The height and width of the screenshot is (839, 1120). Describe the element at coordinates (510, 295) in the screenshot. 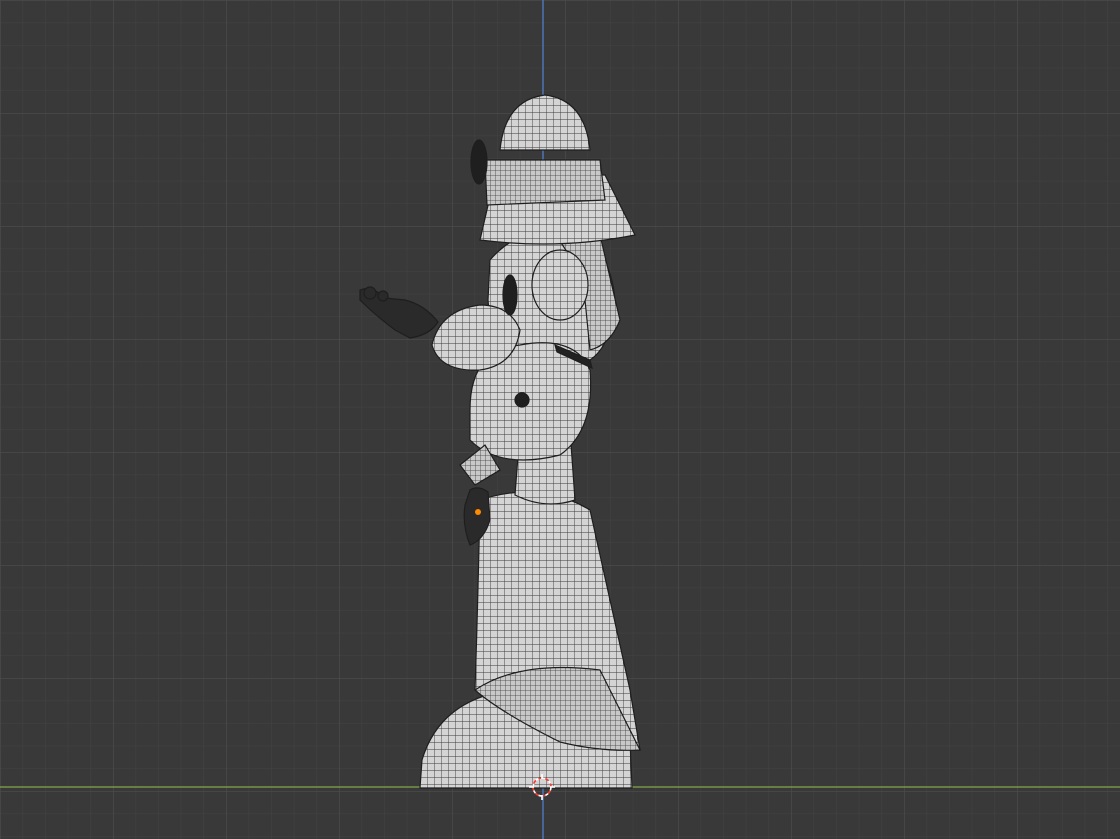

I see `model-torso-disc` at that location.